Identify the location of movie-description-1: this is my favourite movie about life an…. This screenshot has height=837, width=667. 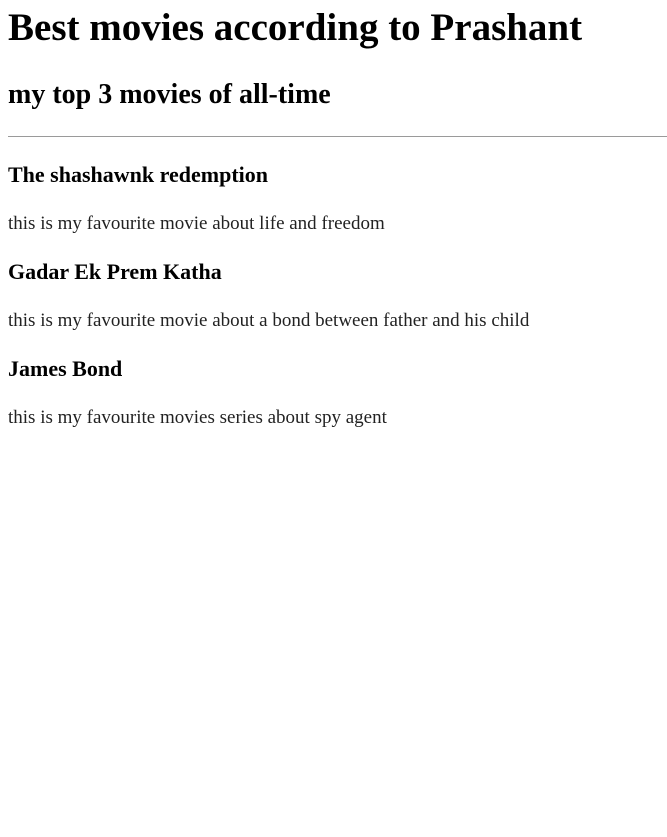
(196, 223).